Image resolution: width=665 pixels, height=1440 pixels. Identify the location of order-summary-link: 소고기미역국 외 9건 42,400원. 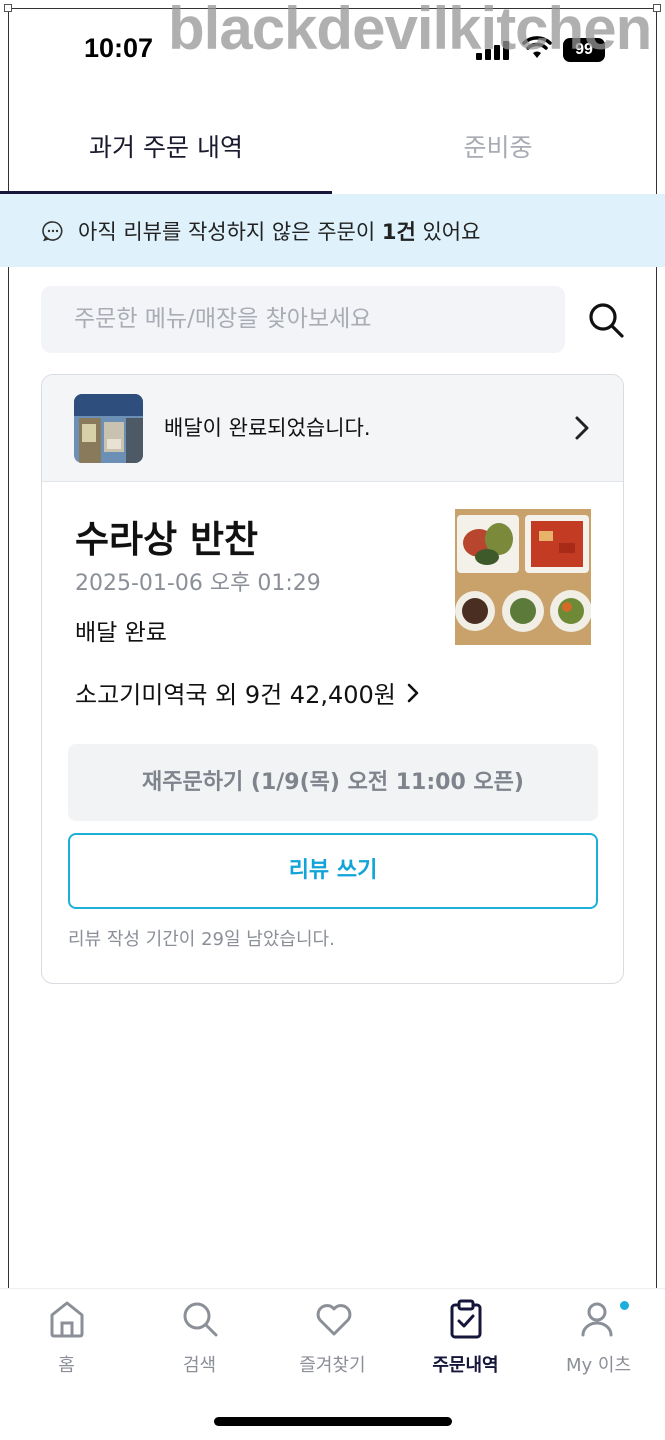
(247, 692).